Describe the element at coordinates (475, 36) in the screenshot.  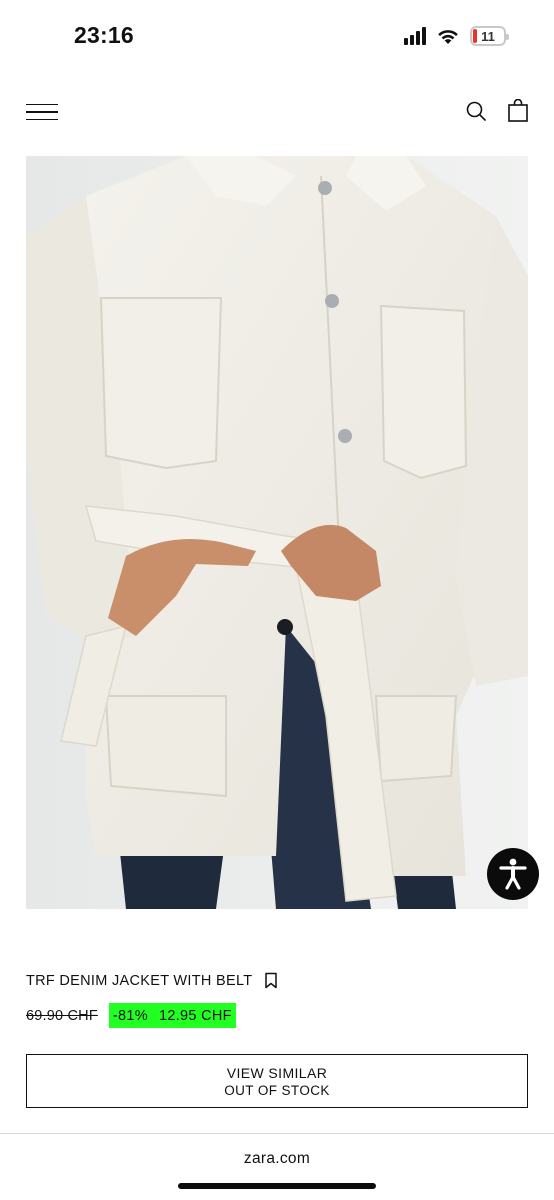
I see `battery-fill` at that location.